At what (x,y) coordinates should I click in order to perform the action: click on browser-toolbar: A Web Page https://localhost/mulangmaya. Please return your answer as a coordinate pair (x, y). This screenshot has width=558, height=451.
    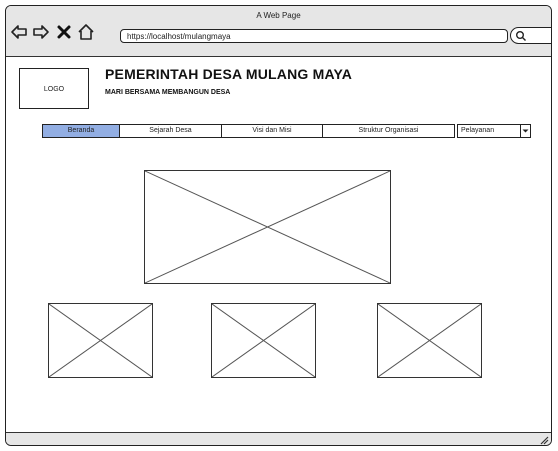
    Looking at the image, I should click on (278, 31).